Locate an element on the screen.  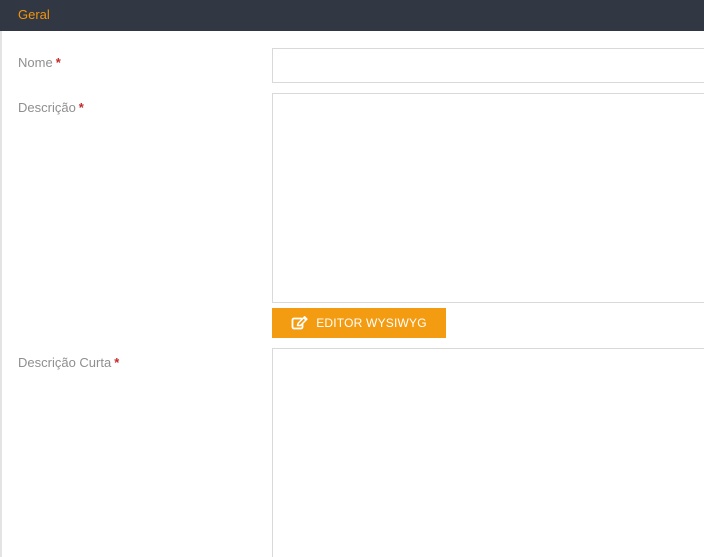
name-label: Nome * is located at coordinates (39, 63).